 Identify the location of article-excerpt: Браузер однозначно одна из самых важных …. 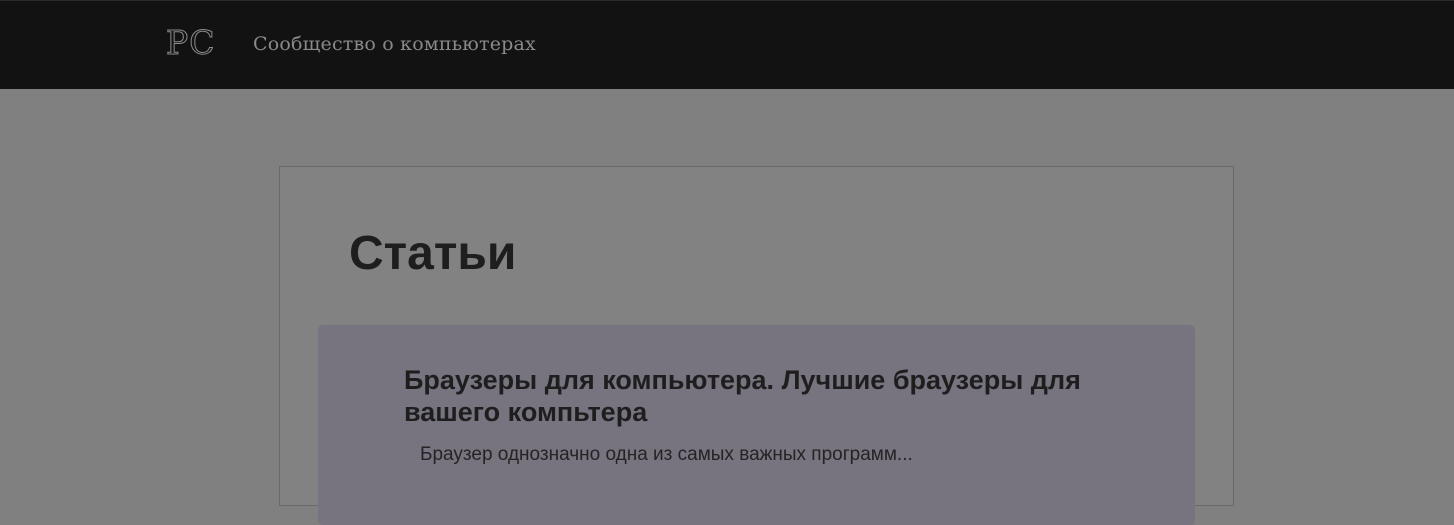
(666, 454).